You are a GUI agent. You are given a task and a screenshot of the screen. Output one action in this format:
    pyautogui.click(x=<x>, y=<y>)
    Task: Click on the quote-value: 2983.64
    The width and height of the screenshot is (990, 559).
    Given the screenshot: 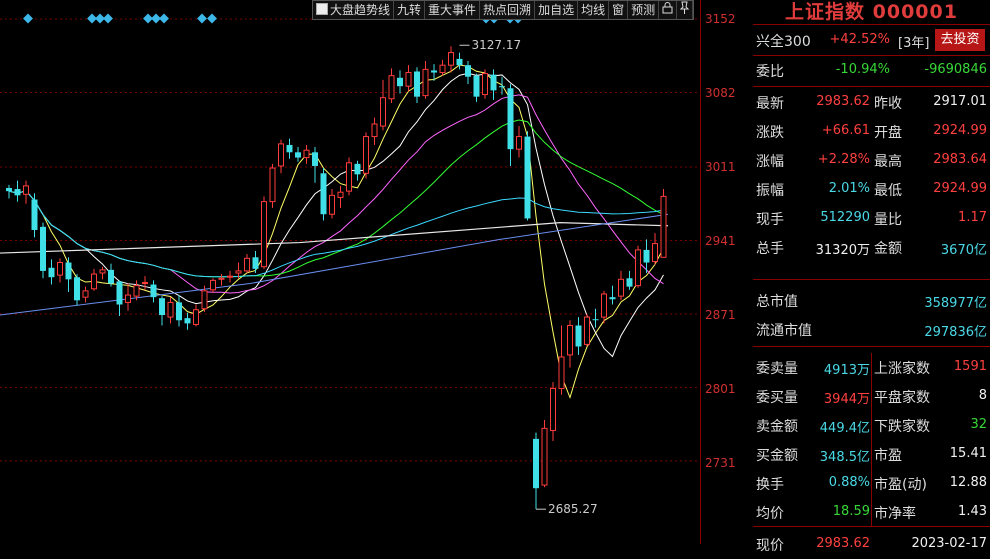 What is the action you would take?
    pyautogui.click(x=960, y=159)
    